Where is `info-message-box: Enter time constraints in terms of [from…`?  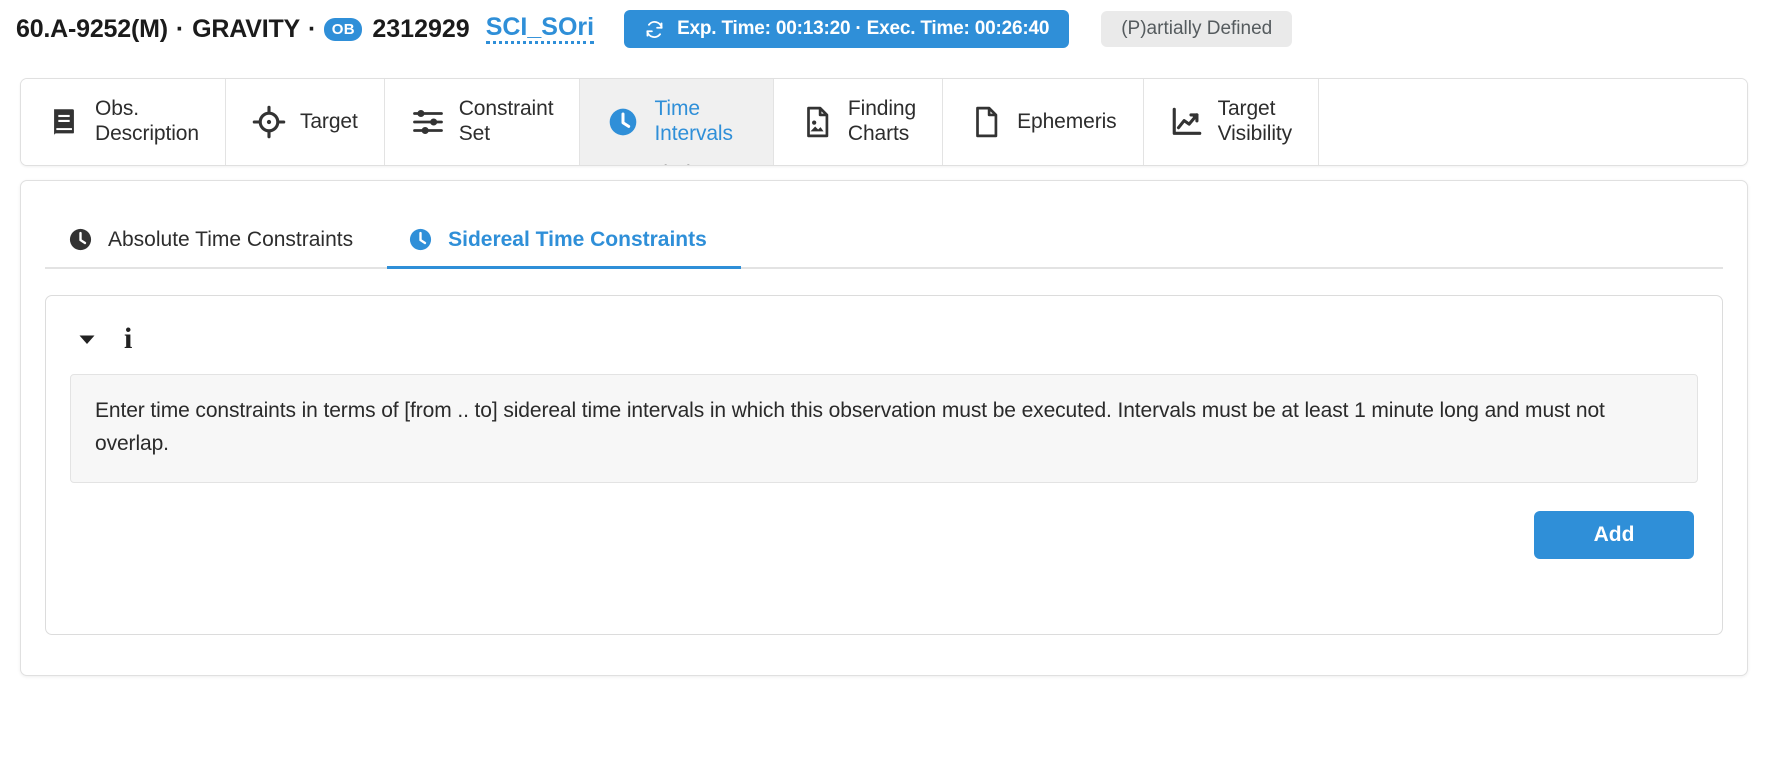
info-message-box: Enter time constraints in terms of [from… is located at coordinates (884, 429).